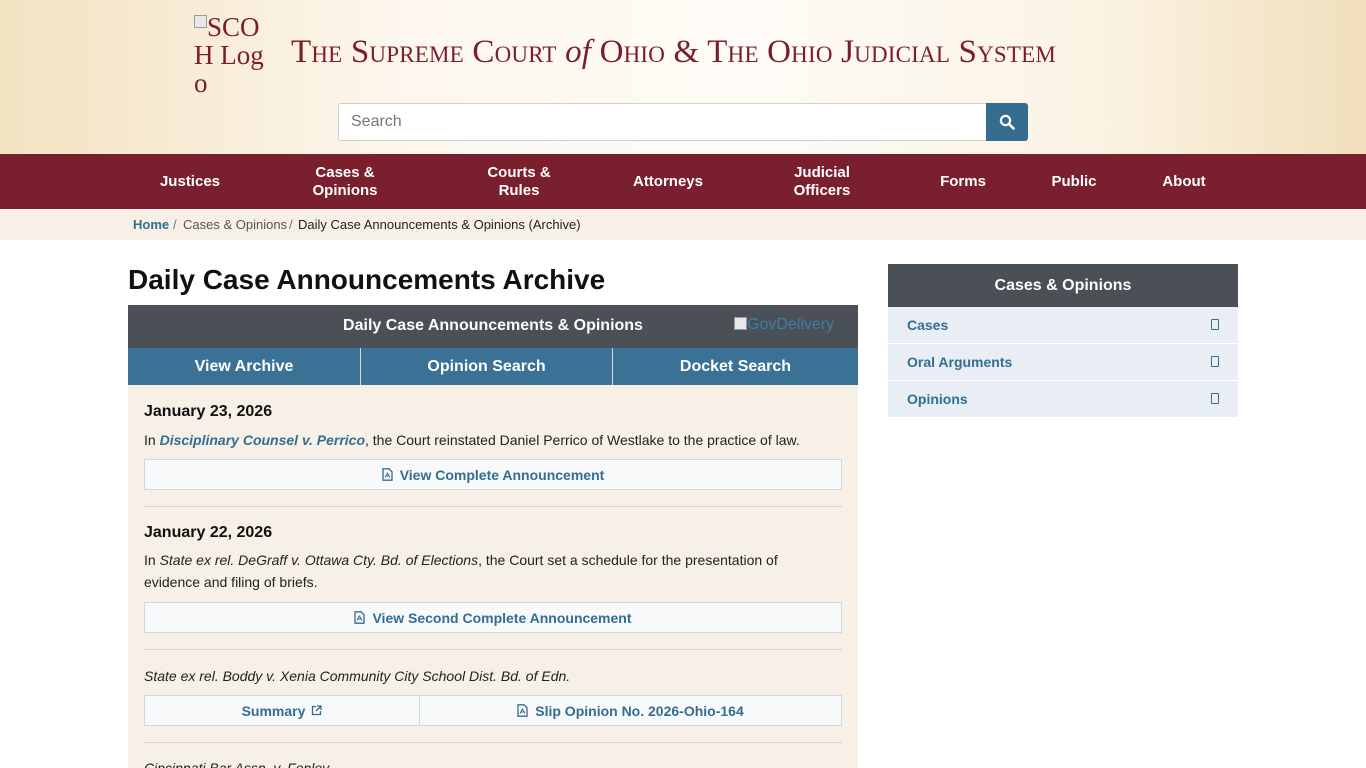 This screenshot has width=1366, height=768. I want to click on nav-item-justices: Justices, so click(190, 181).